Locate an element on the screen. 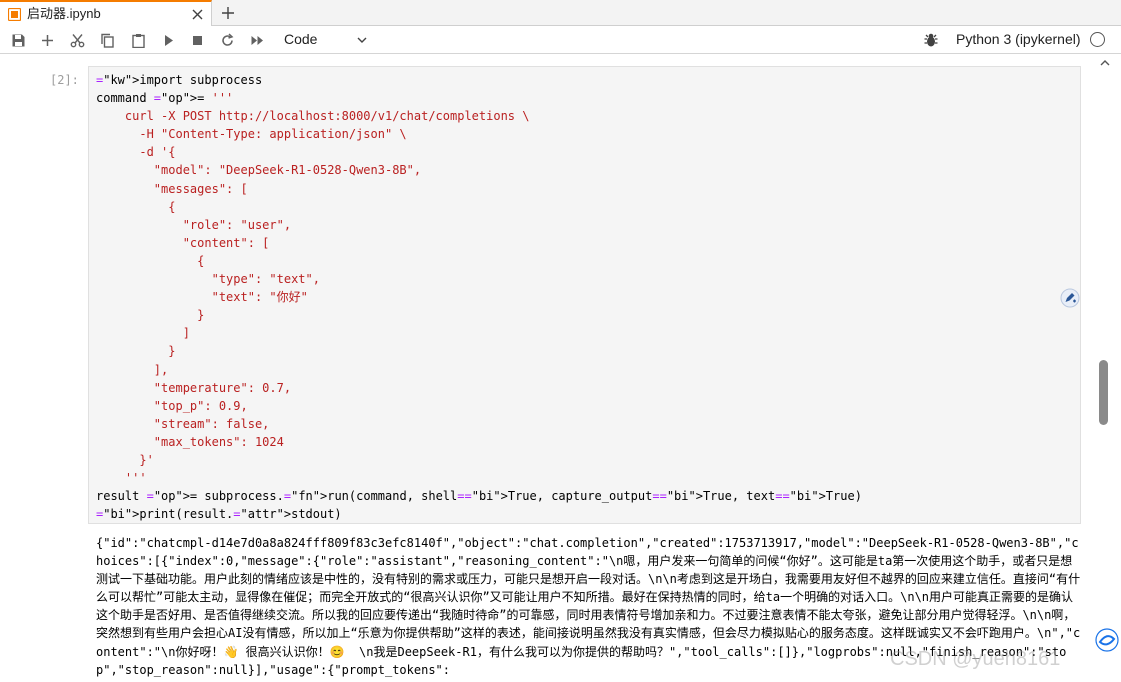 The image size is (1121, 682). input-prompt: [2]: is located at coordinates (64, 80).